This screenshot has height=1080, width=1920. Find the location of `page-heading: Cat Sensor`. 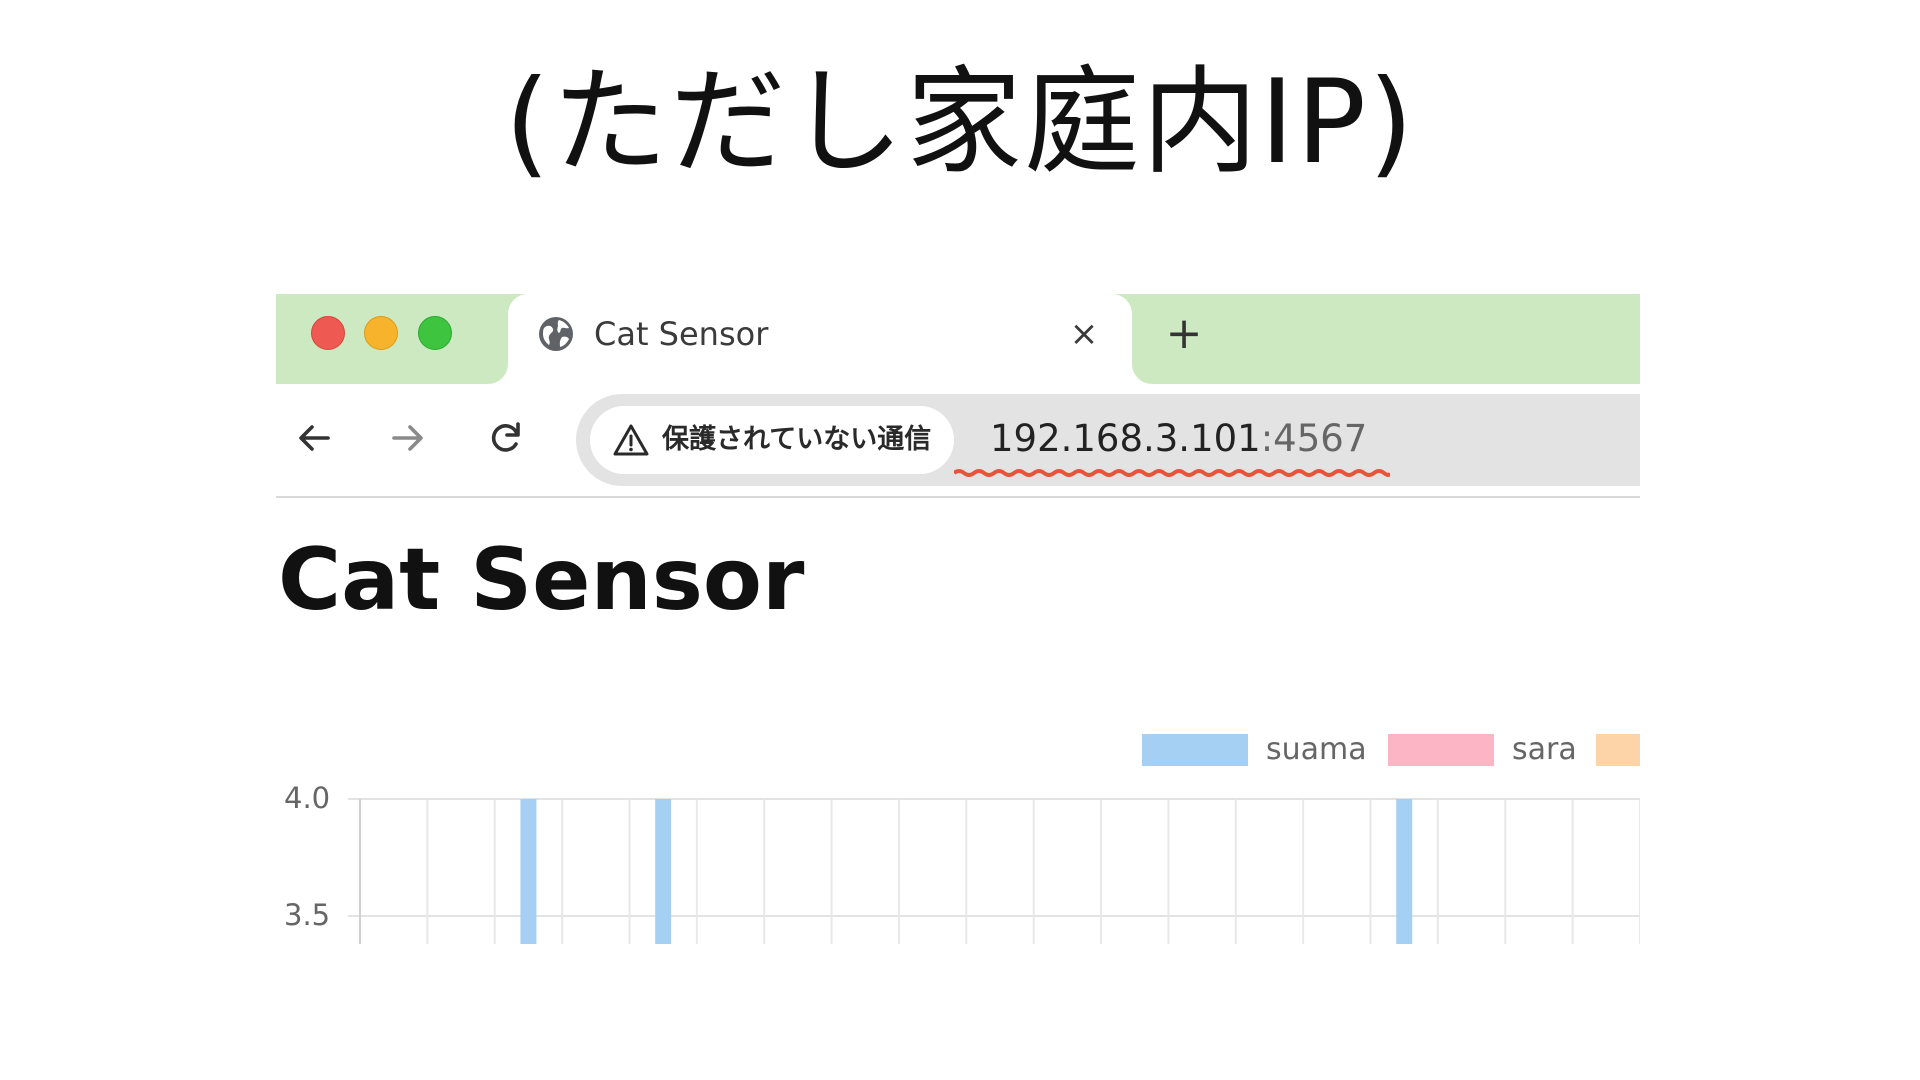

page-heading: Cat Sensor is located at coordinates (541, 580).